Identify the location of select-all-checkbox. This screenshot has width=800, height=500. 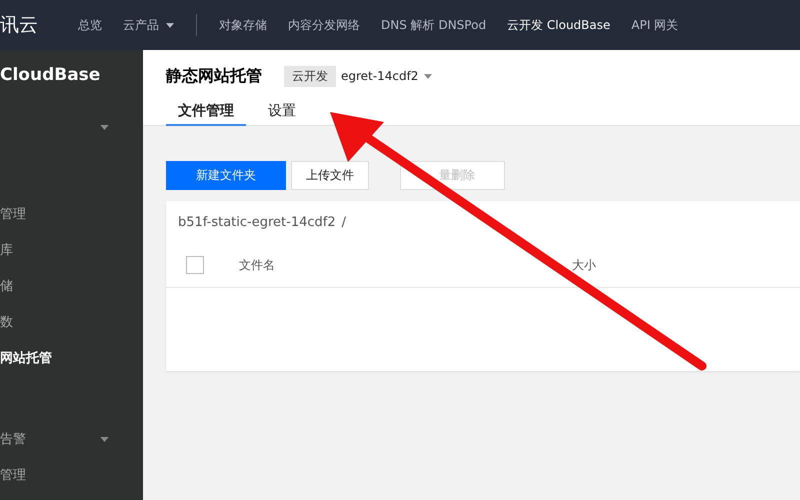
(195, 265).